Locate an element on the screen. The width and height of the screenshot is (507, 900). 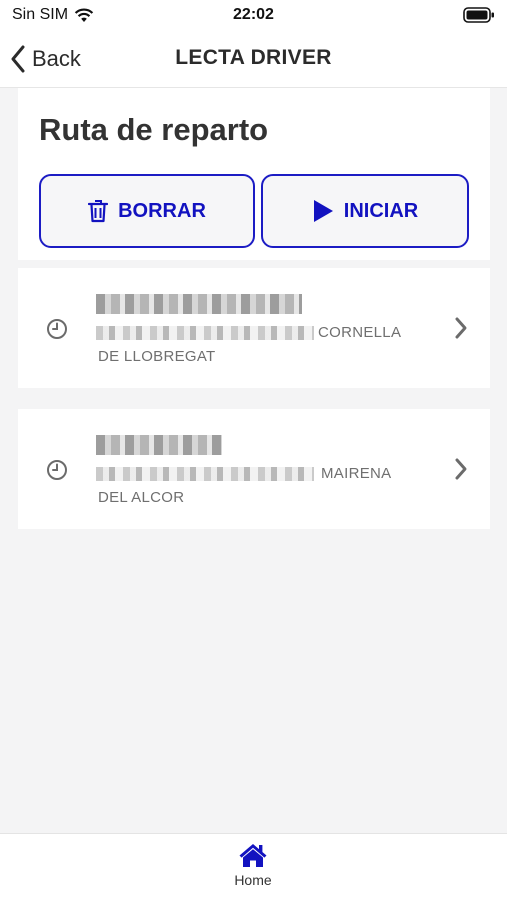
start-label: INICIAR is located at coordinates (381, 210).